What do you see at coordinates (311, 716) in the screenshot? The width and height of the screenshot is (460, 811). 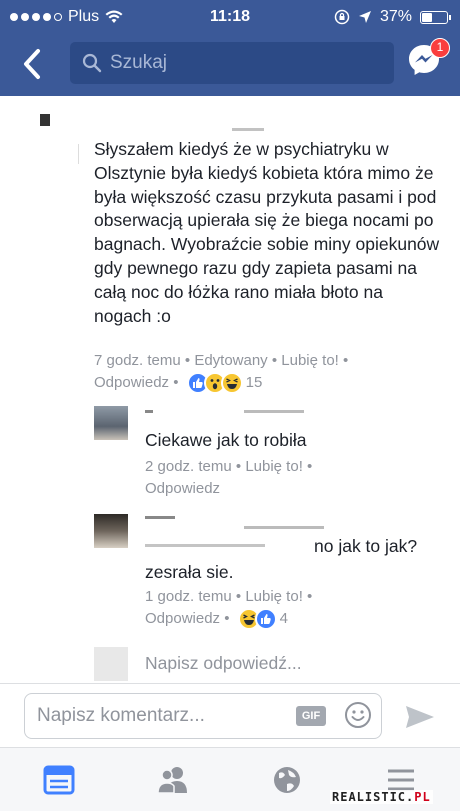 I see `gif-button: GIF` at bounding box center [311, 716].